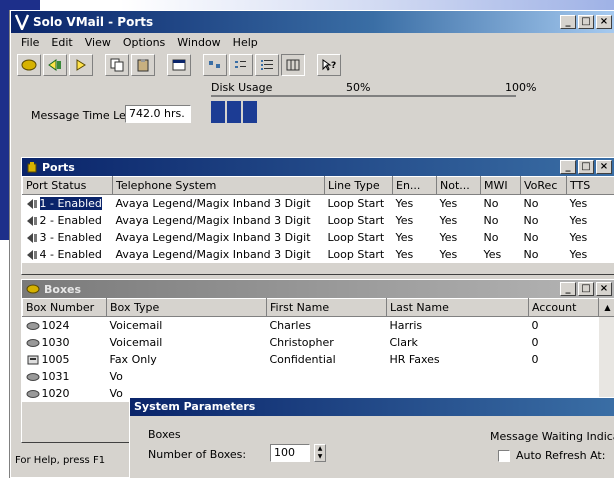 Image resolution: width=614 pixels, height=478 pixels. What do you see at coordinates (218, 185) in the screenshot?
I see `col-telephone-system: Telephone System` at bounding box center [218, 185].